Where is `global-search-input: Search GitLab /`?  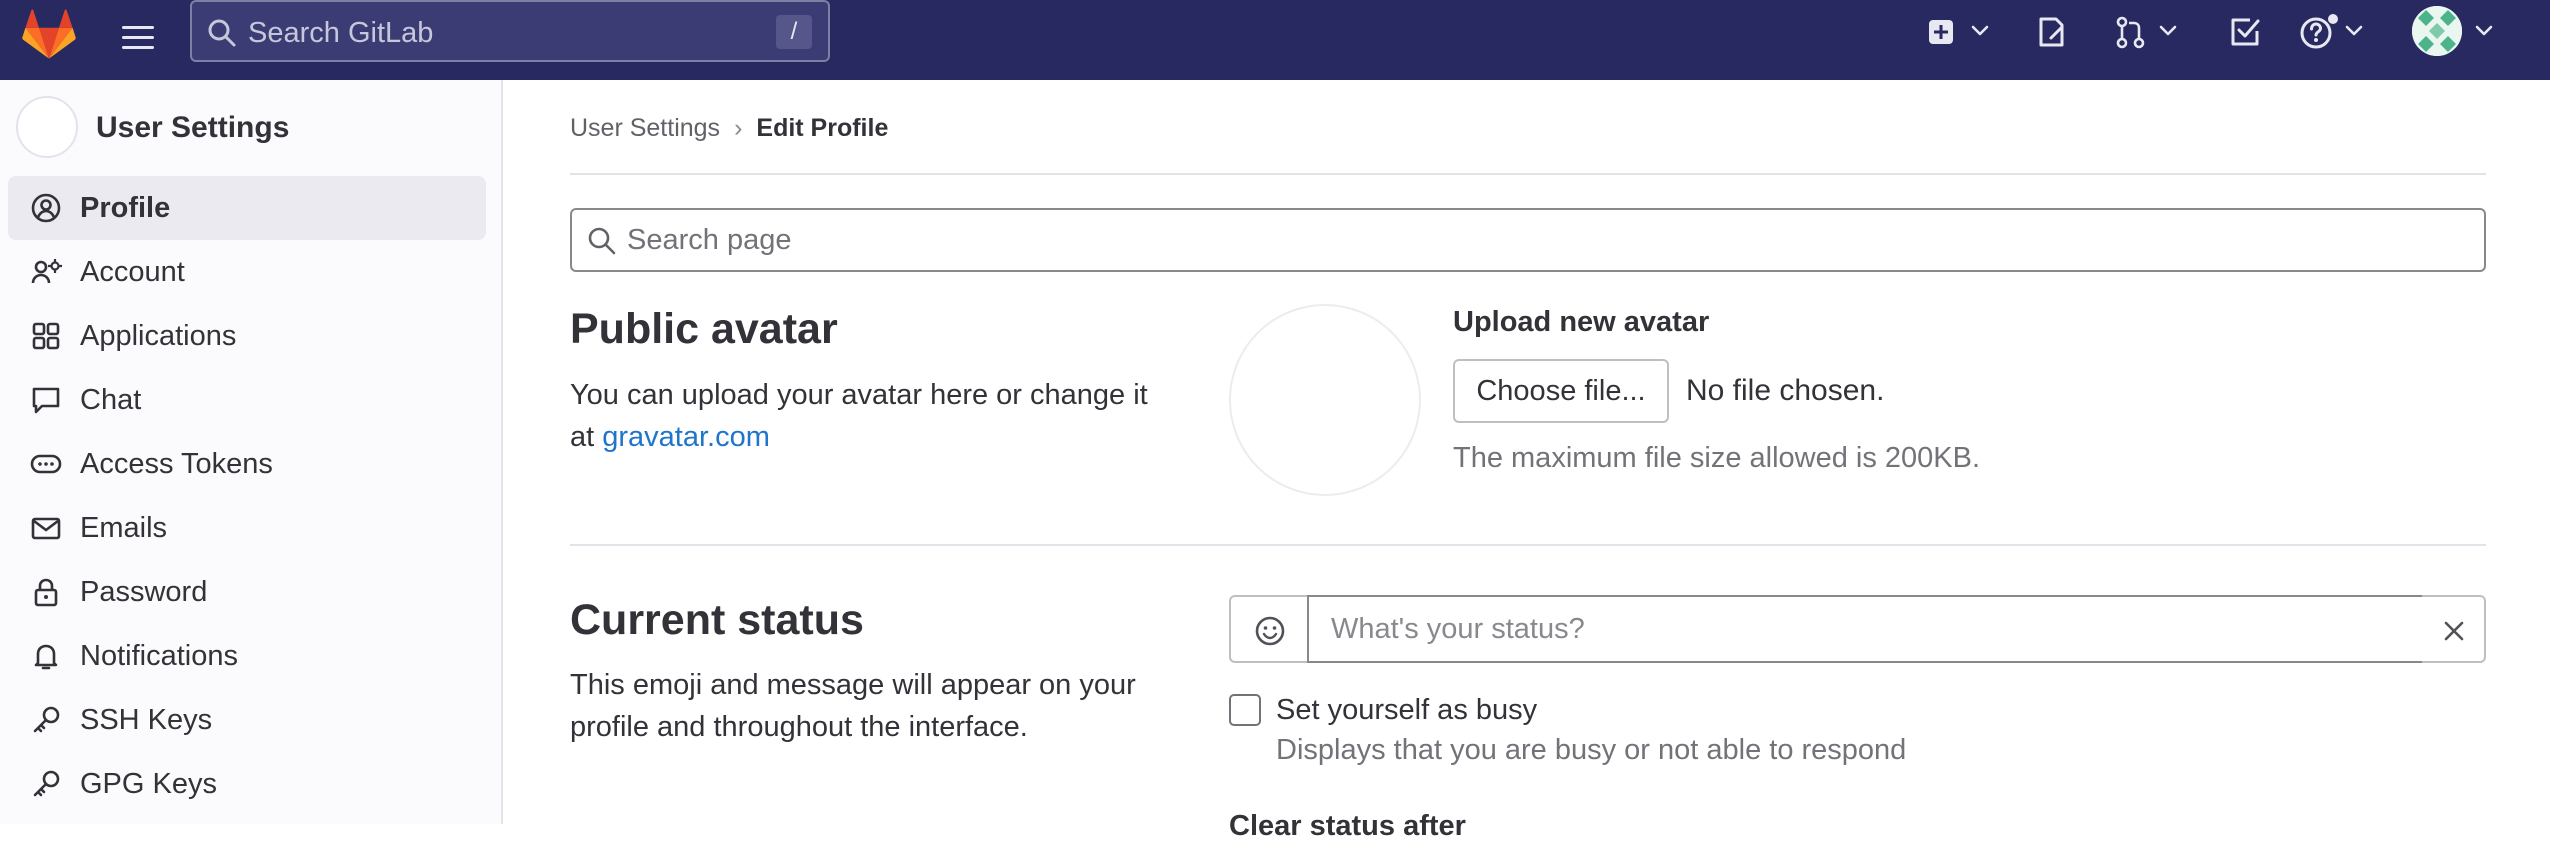
global-search-input: Search GitLab / is located at coordinates (510, 31).